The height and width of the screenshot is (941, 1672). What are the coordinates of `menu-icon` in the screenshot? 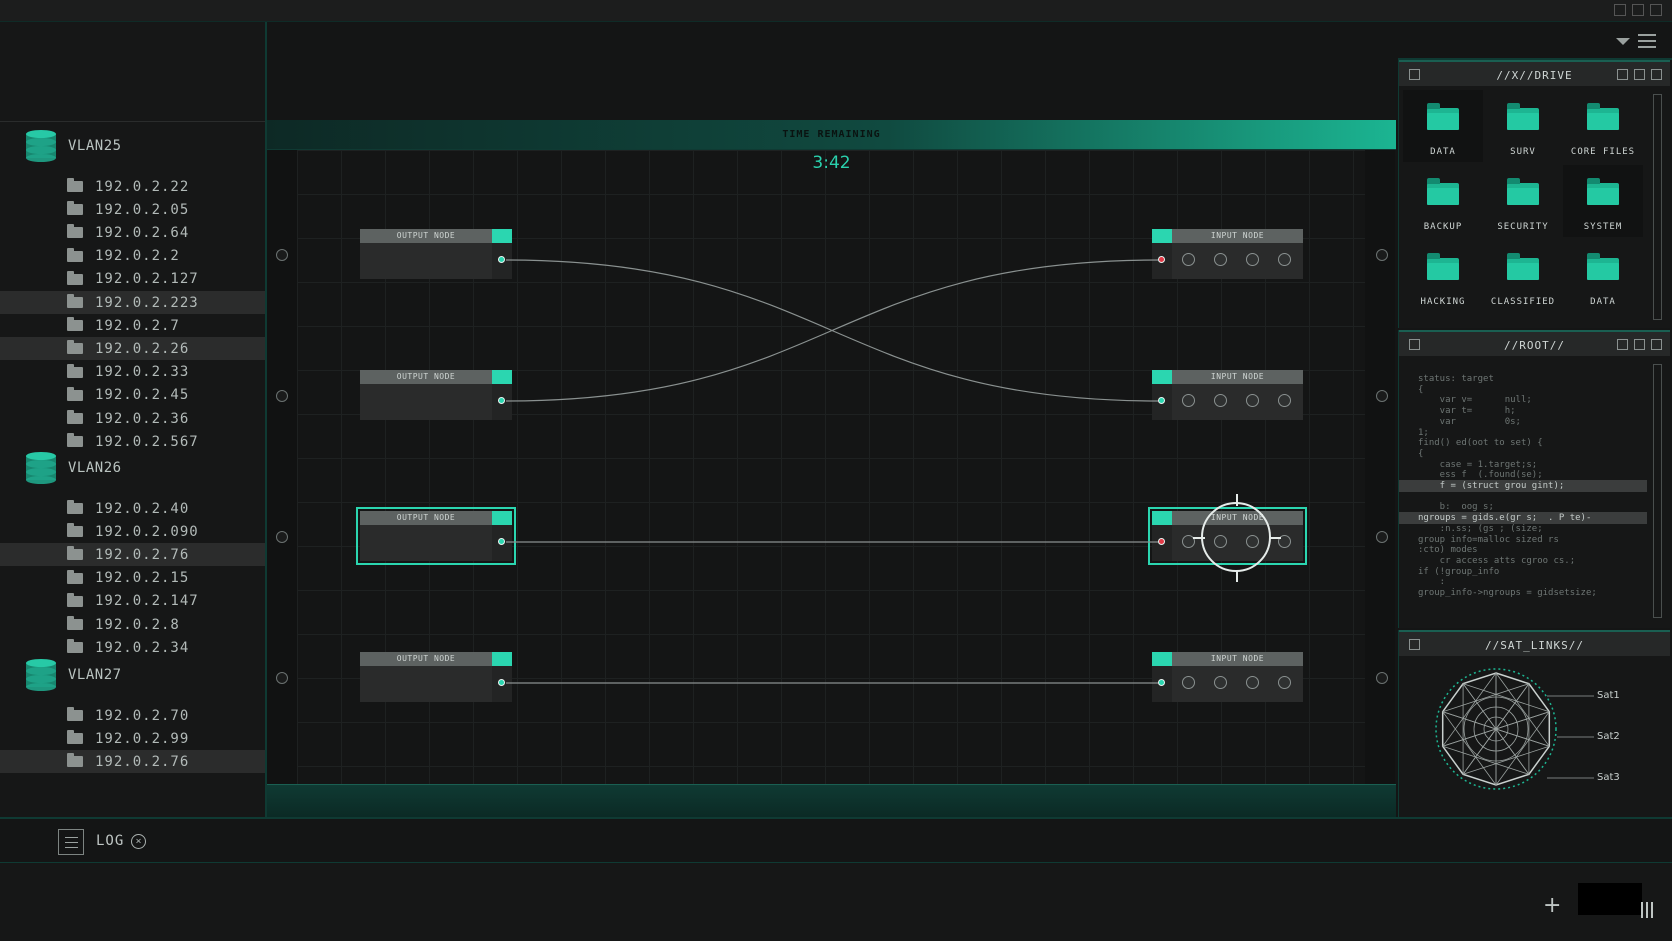 It's located at (71, 842).